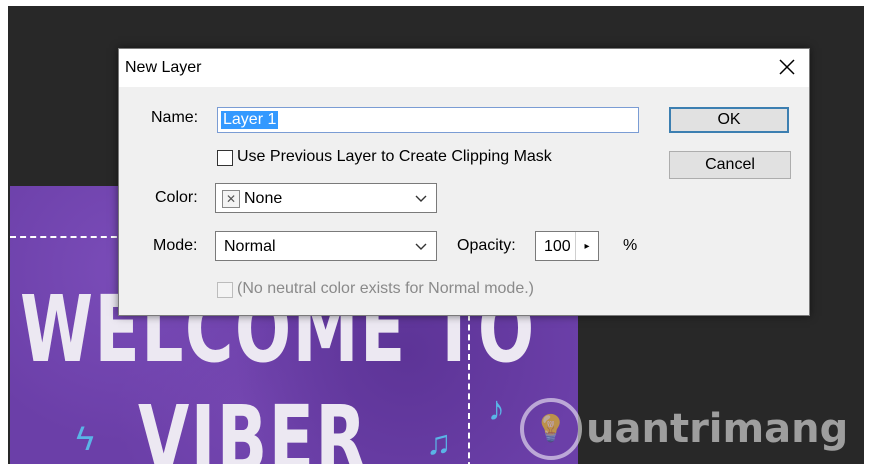 This screenshot has width=870, height=470. I want to click on opacity-label: Opacity:, so click(486, 245).